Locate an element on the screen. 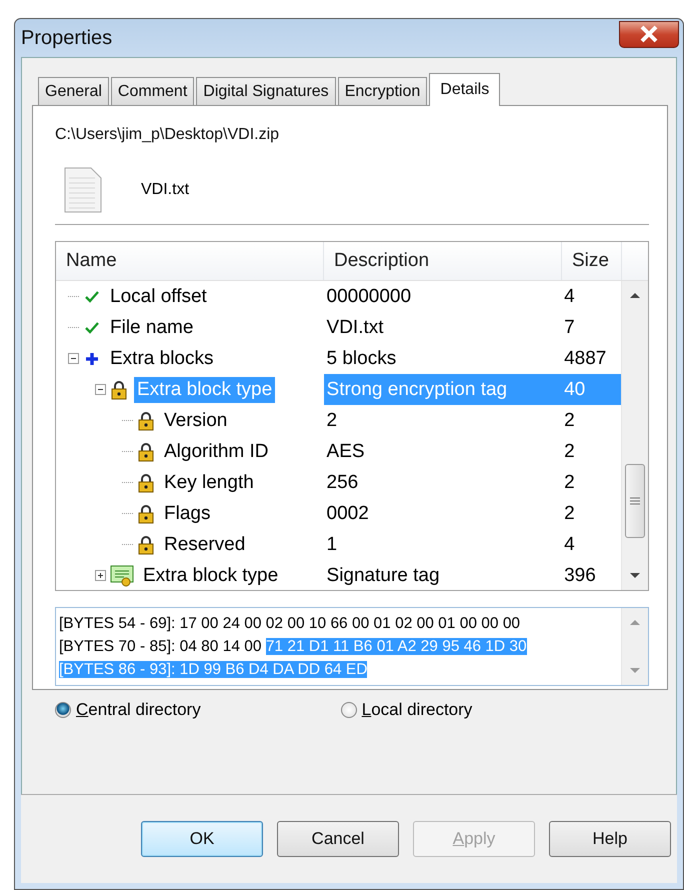 The image size is (684, 890). tree-item: Flags is located at coordinates (187, 513).